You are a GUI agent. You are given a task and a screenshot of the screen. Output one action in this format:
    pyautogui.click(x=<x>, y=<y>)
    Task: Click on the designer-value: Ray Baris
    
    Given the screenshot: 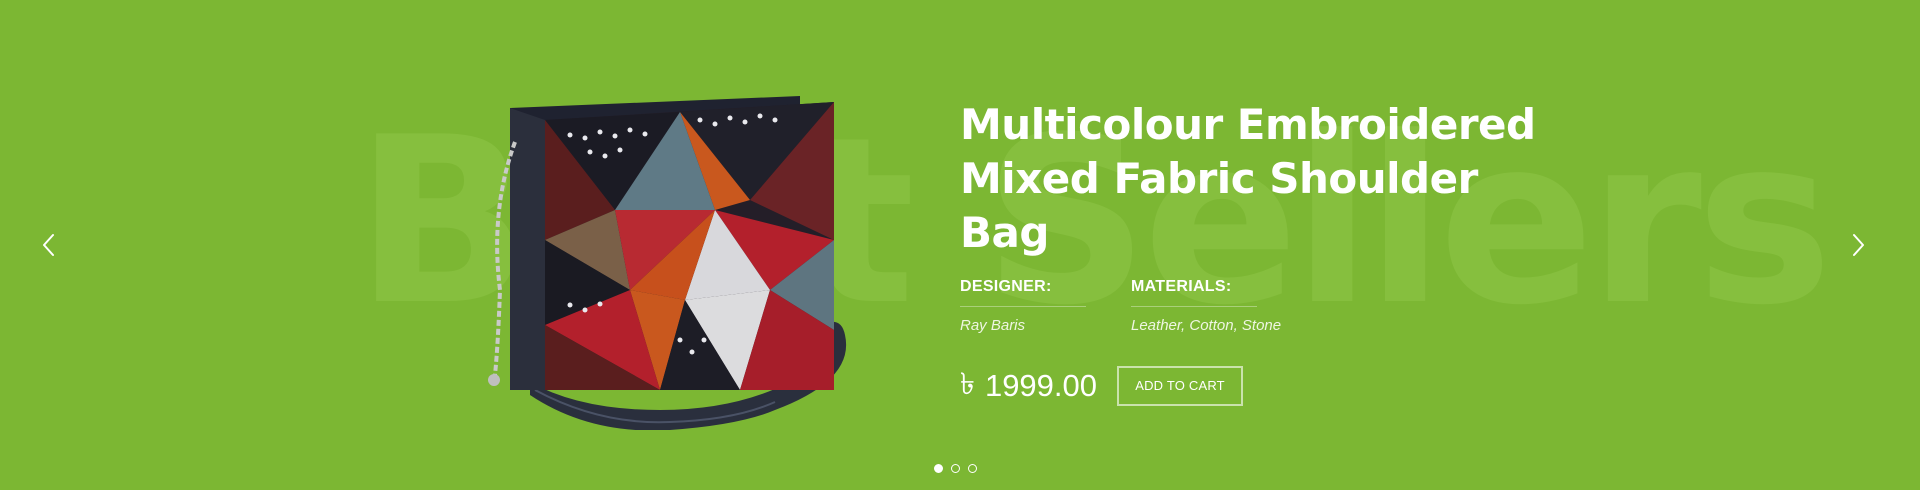 What is the action you would take?
    pyautogui.click(x=993, y=325)
    